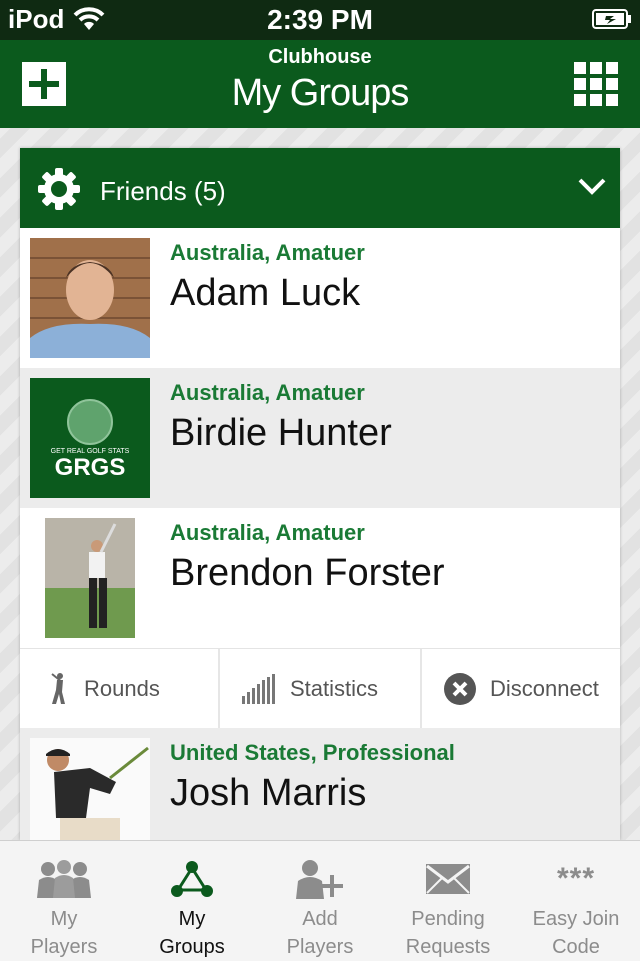 Image resolution: width=640 pixels, height=961 pixels. I want to click on tab-label-line1: Pending, so click(448, 919).